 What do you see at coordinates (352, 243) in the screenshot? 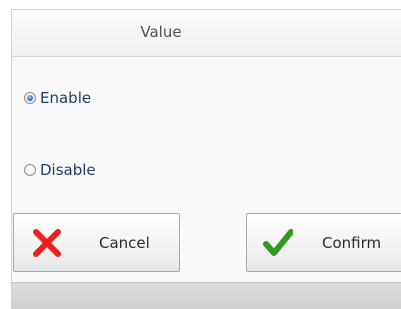
I see `confirm-label: Confirm` at bounding box center [352, 243].